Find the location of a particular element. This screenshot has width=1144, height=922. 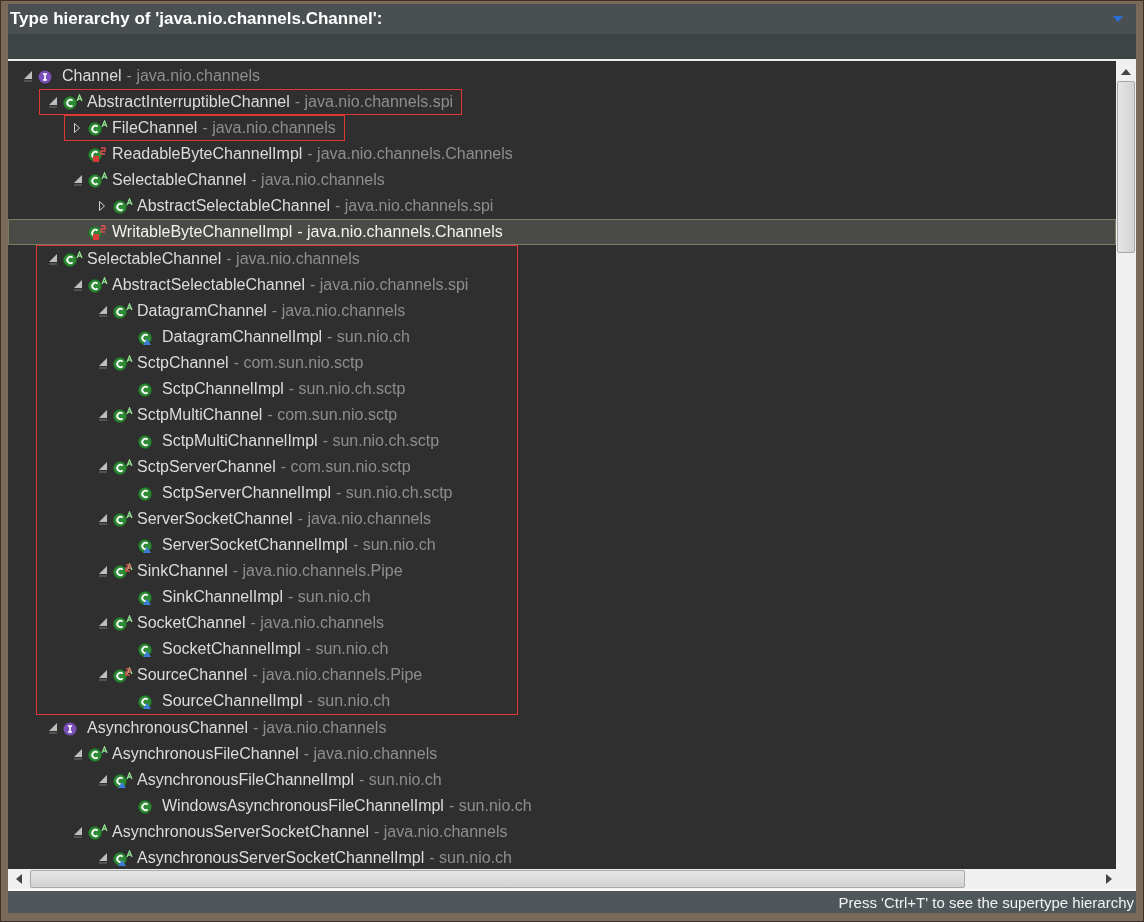

tree-item: ServerSocketChannelImpl - sun.nio.ch is located at coordinates (279, 545).